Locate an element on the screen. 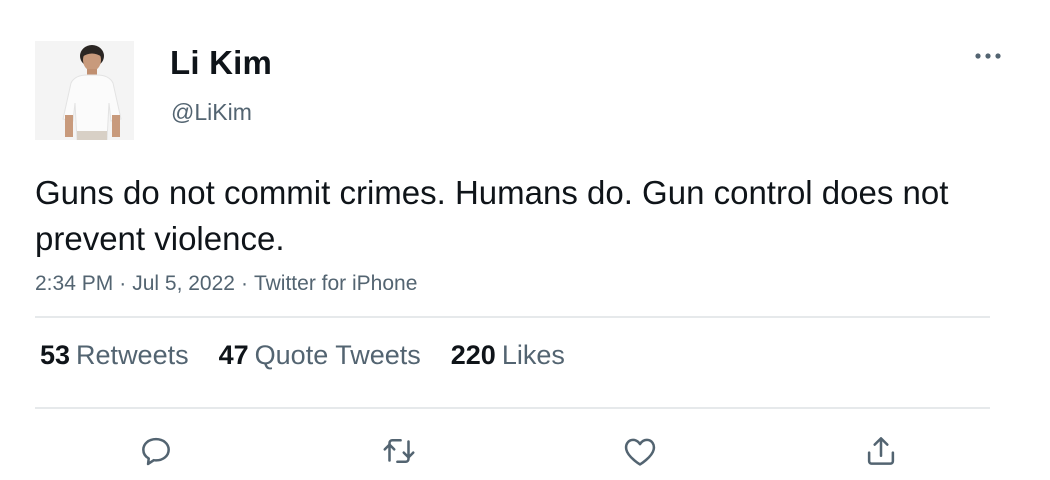  heart-icon is located at coordinates (640, 452).